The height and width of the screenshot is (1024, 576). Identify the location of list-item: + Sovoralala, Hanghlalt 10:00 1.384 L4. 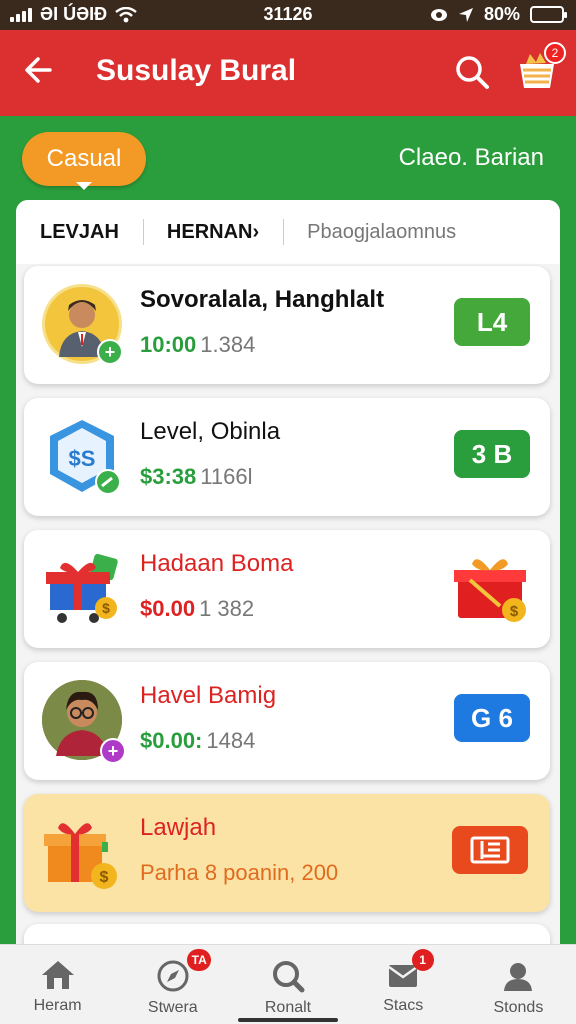
(287, 325).